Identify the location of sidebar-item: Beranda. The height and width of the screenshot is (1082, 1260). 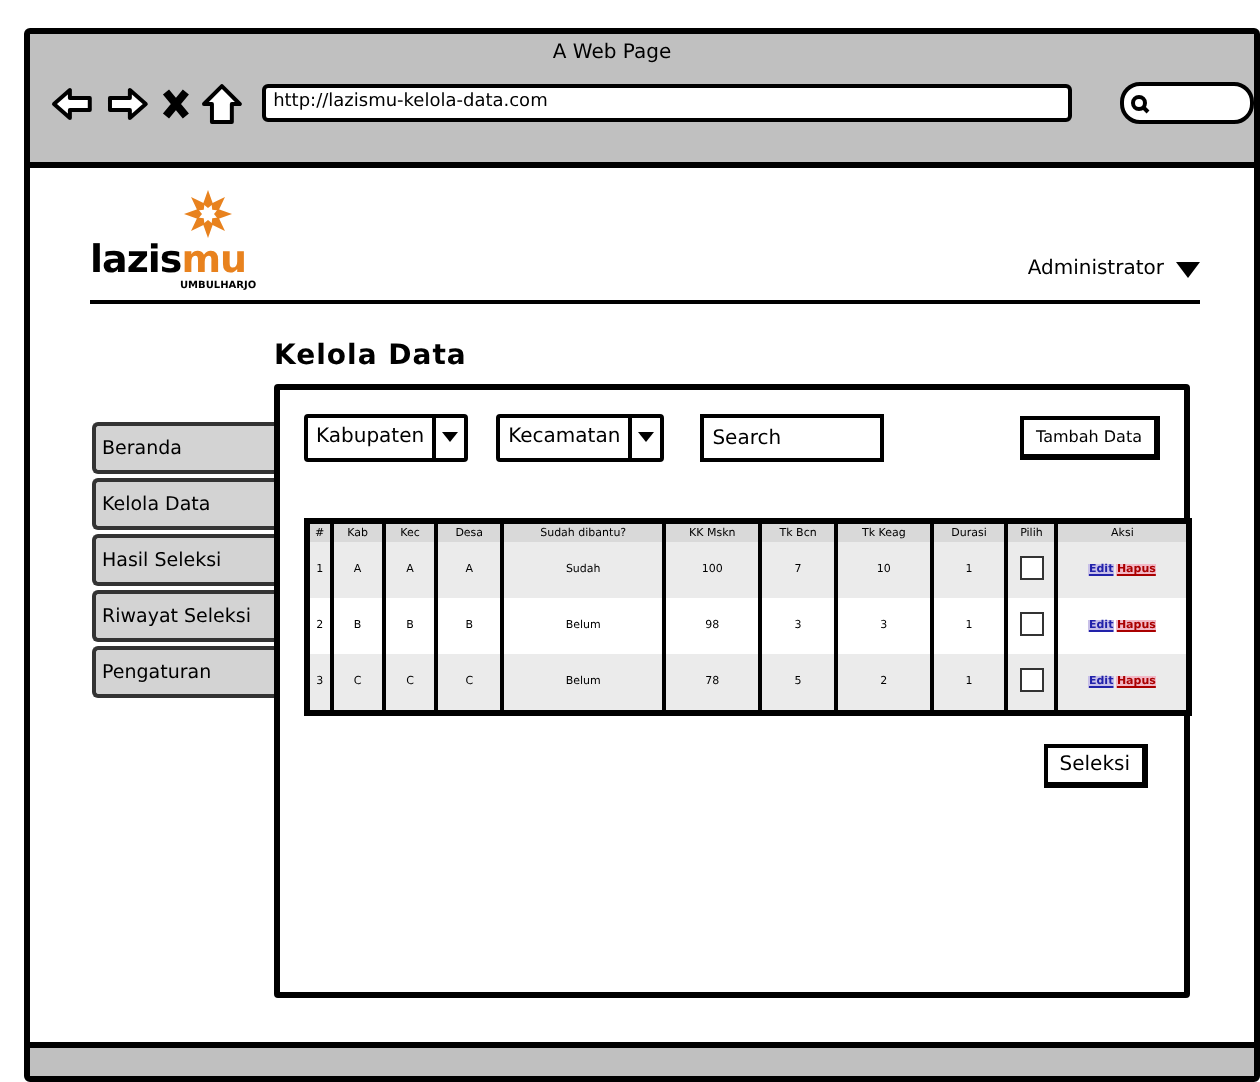
(183, 448).